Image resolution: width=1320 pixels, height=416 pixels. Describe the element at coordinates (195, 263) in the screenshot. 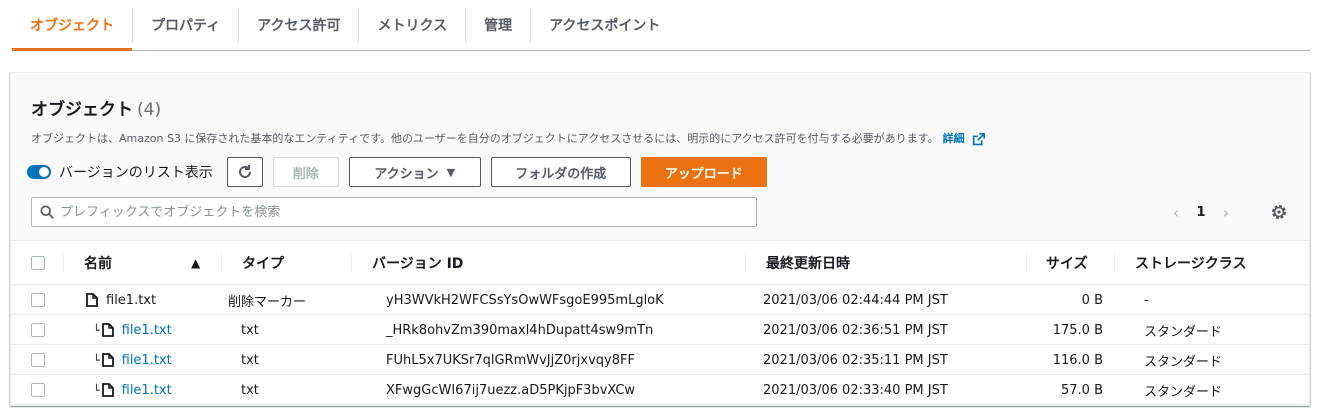

I see `sort-ascending-icon: ▲` at that location.